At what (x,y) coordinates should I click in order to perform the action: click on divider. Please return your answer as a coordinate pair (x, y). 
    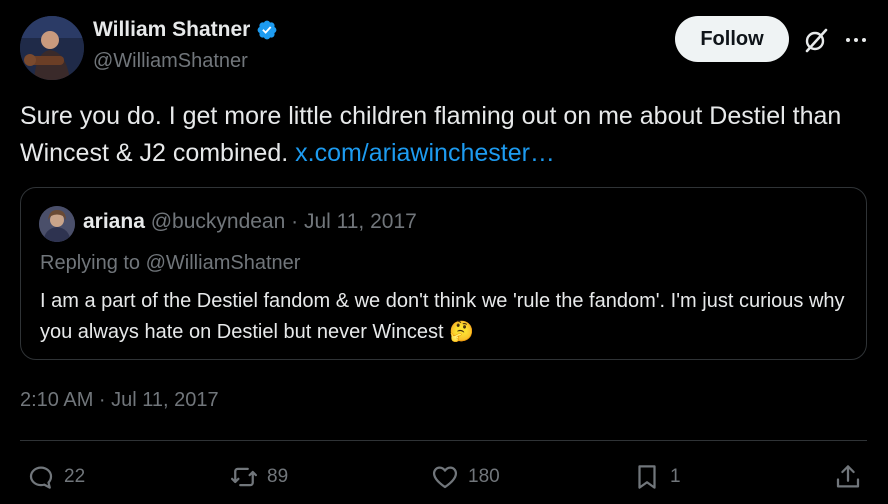
    Looking at the image, I should click on (443, 440).